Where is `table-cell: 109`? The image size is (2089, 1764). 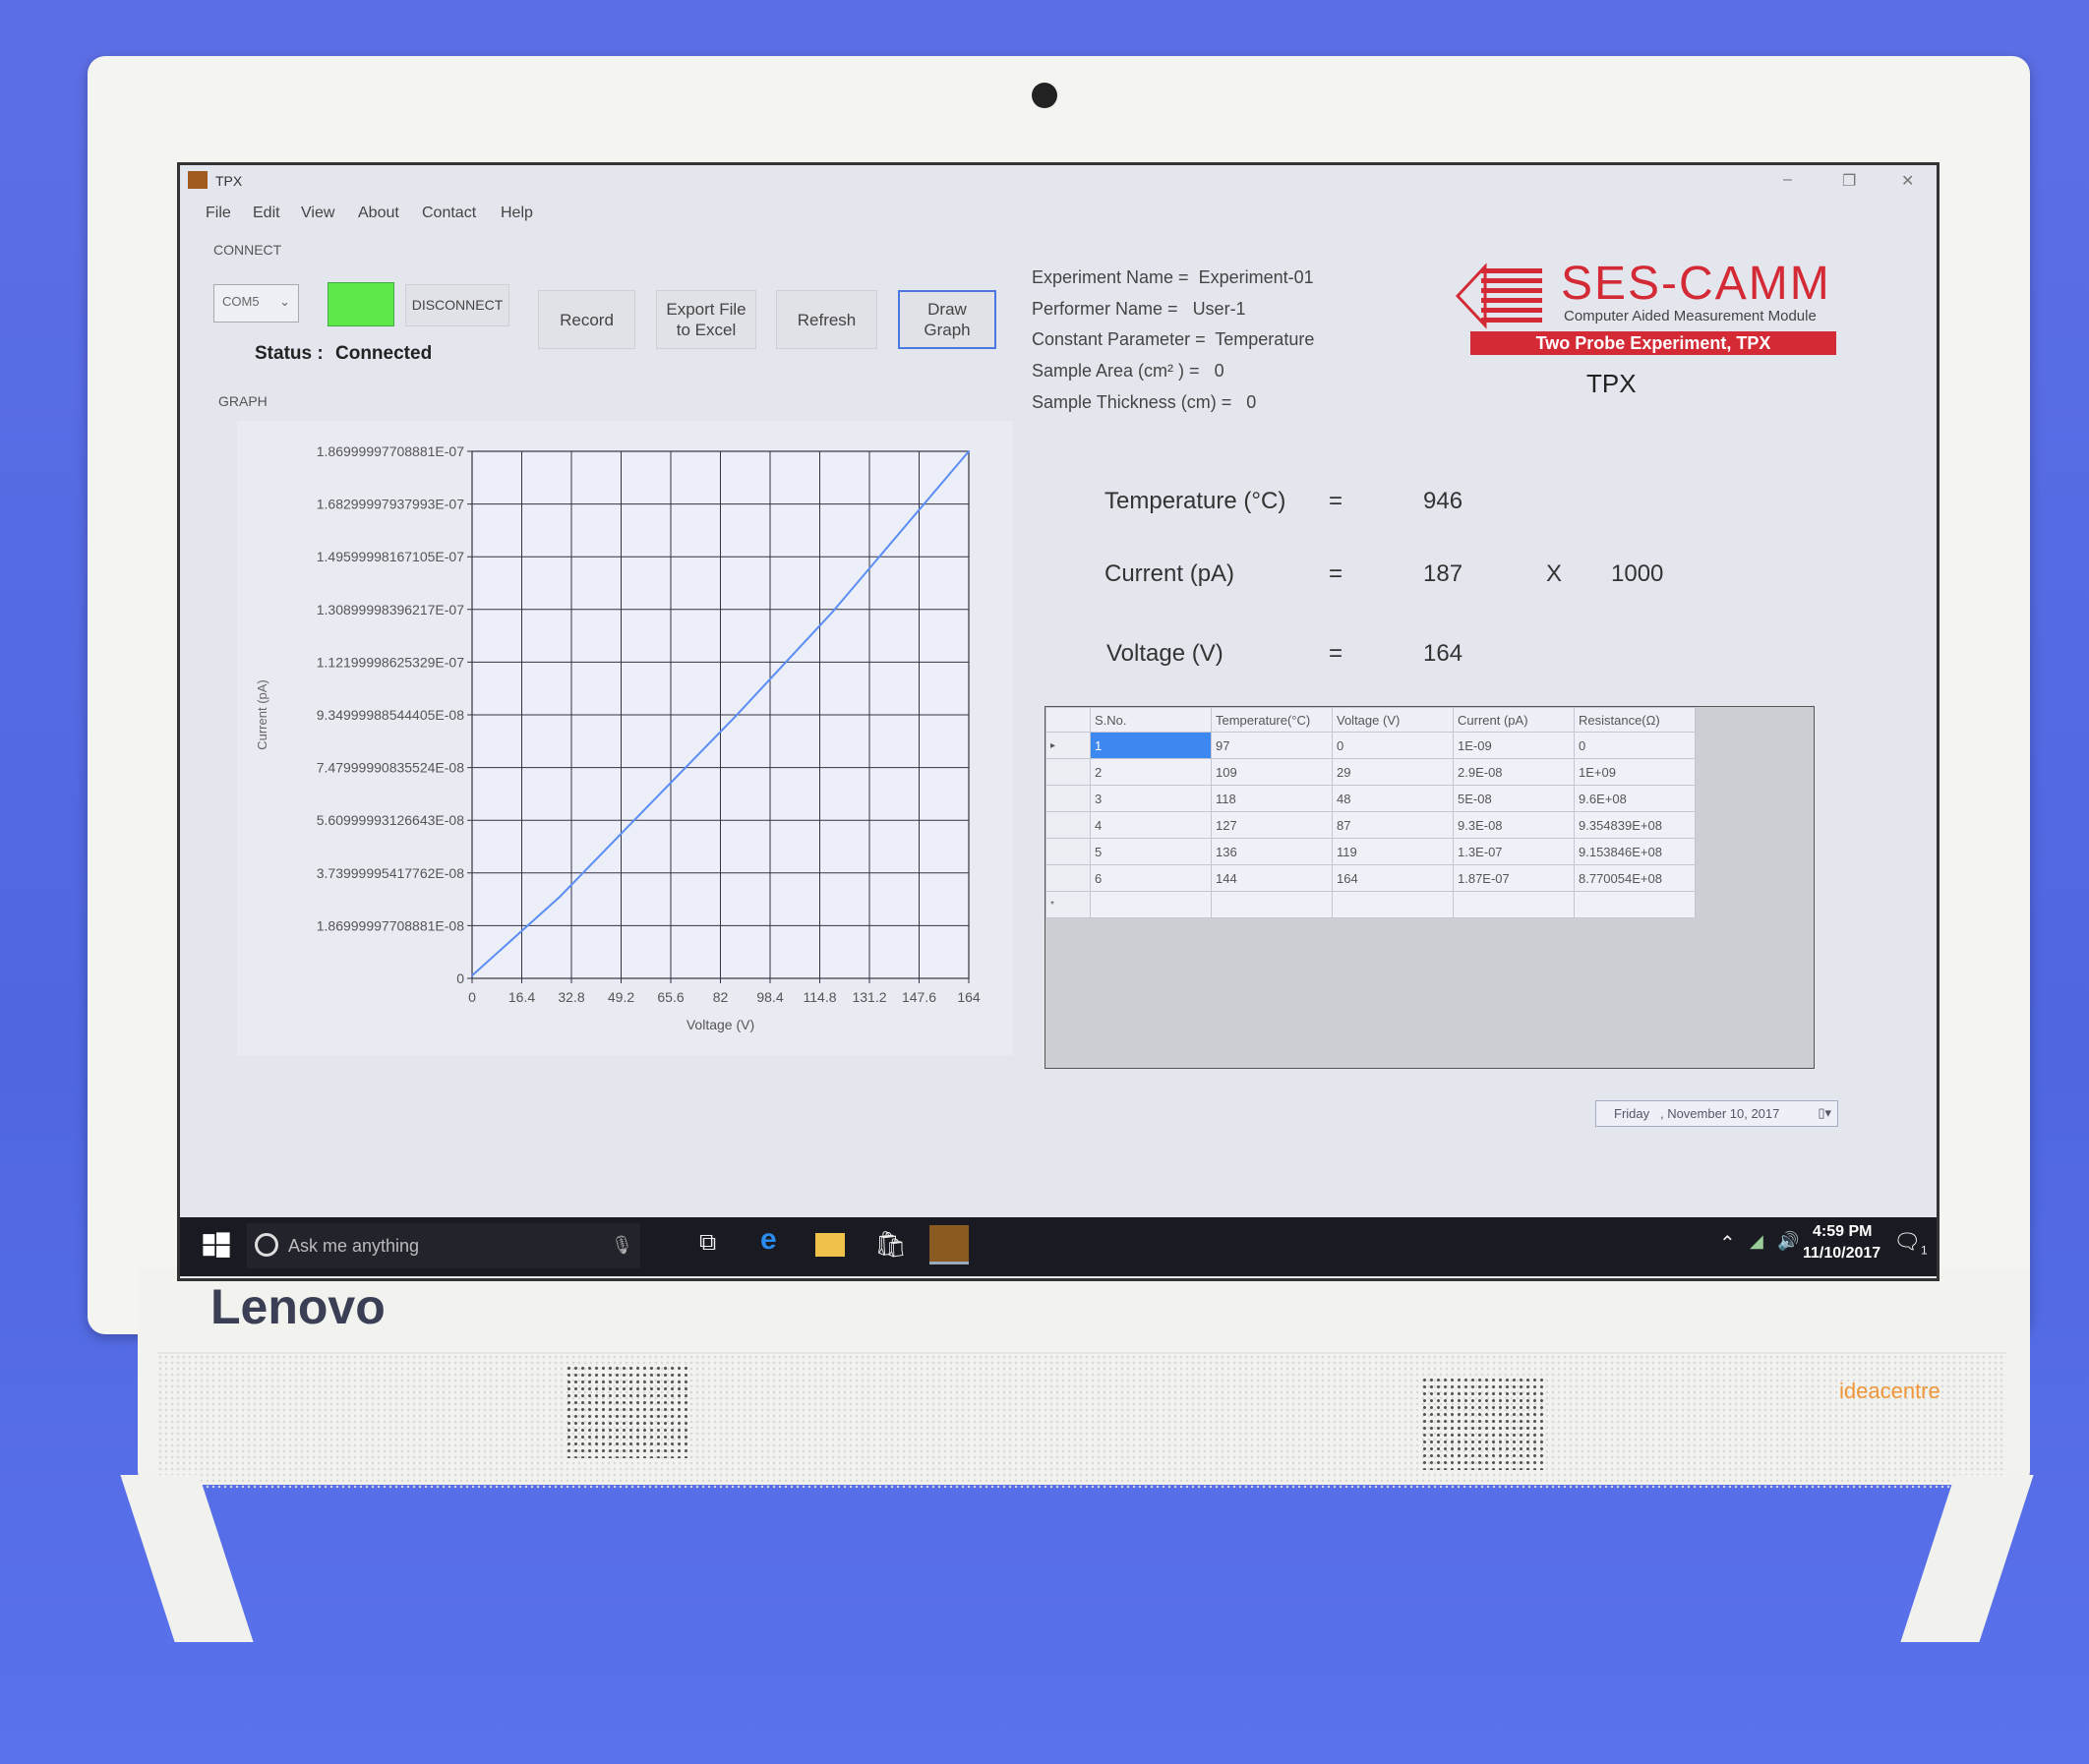
table-cell: 109 is located at coordinates (1272, 772).